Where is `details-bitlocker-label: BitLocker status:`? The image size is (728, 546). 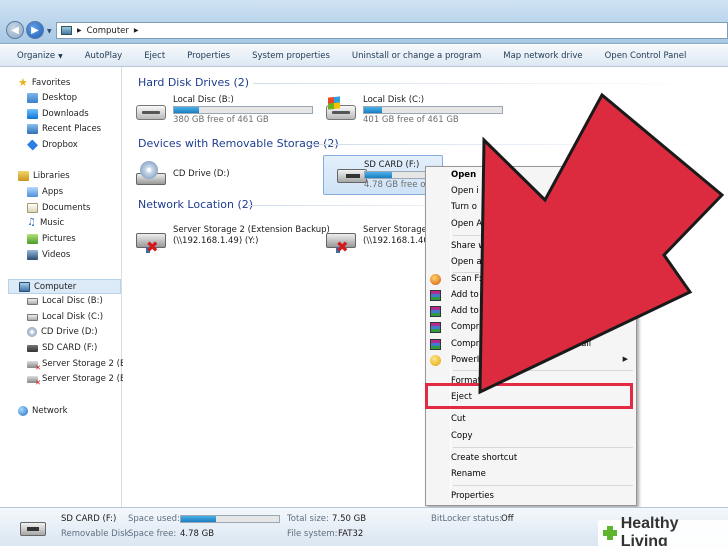
details-bitlocker-label: BitLocker status: is located at coordinates (467, 519).